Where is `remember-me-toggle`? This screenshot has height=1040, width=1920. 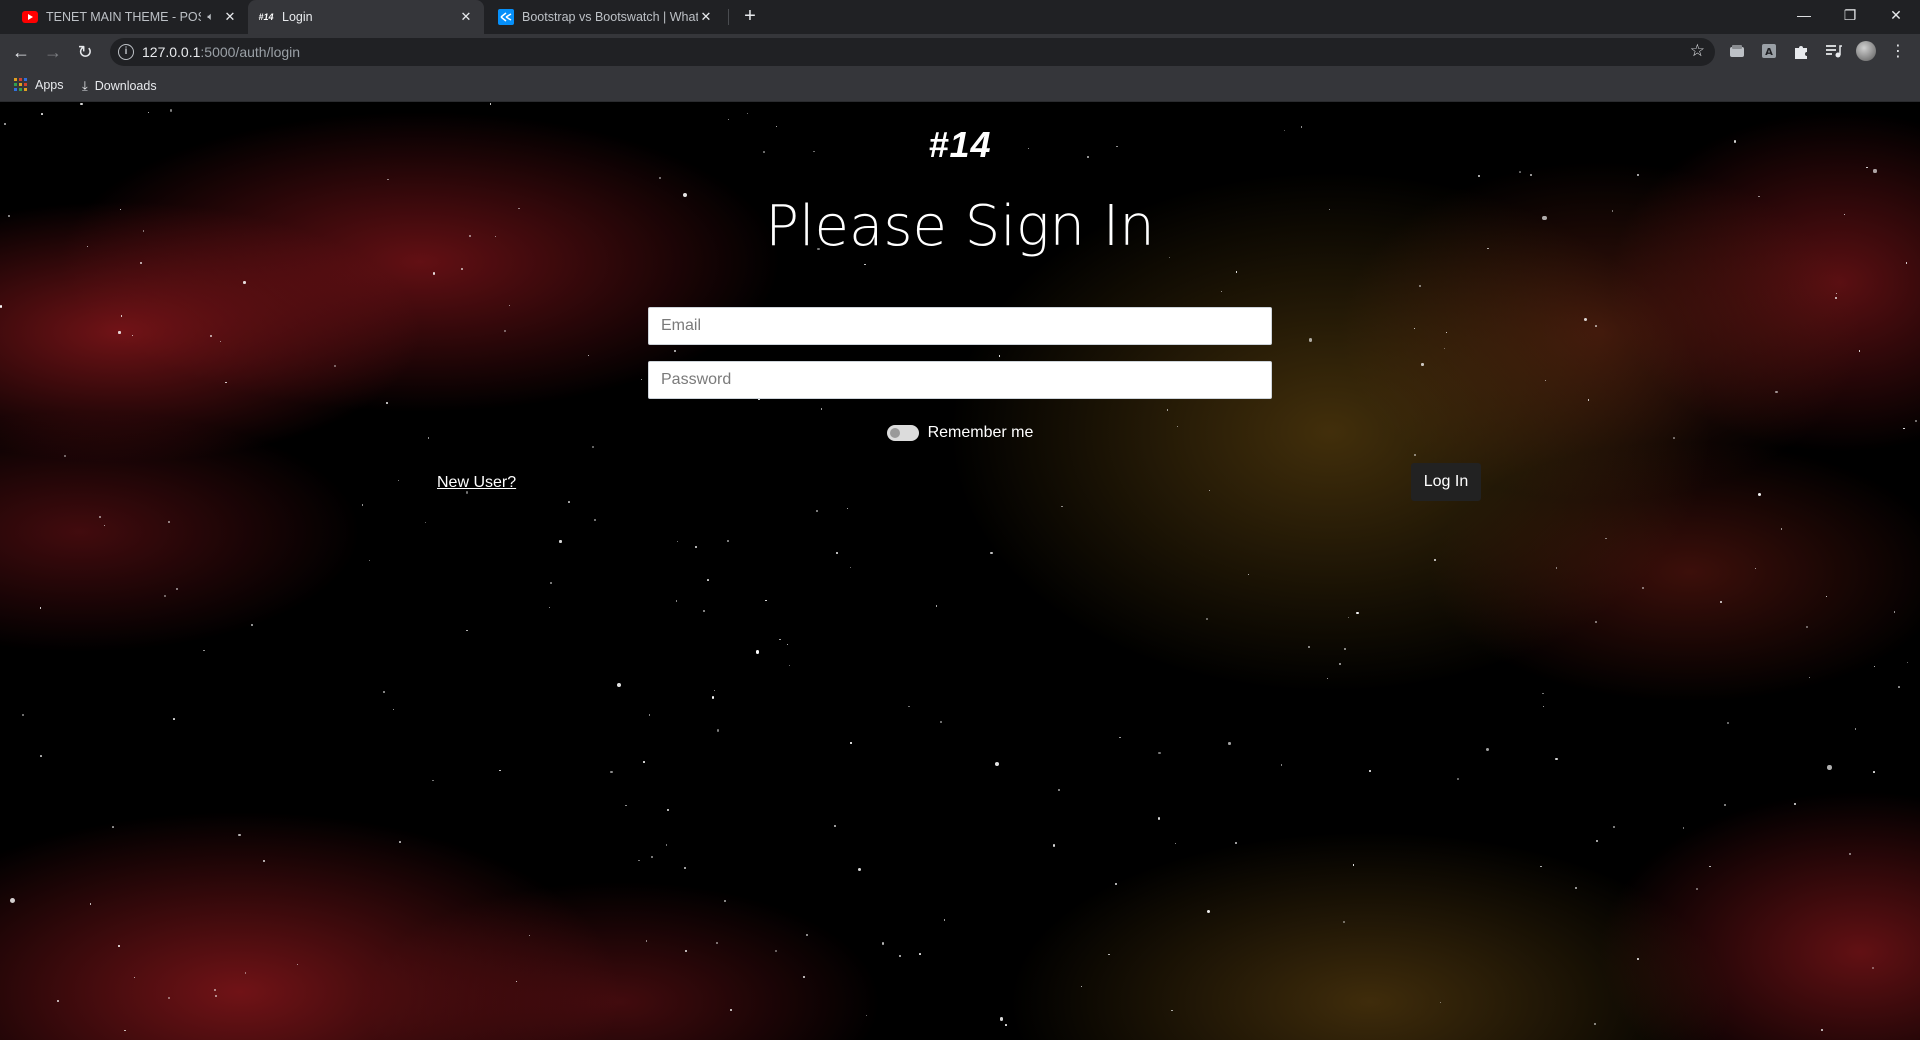
remember-me-toggle is located at coordinates (902, 433).